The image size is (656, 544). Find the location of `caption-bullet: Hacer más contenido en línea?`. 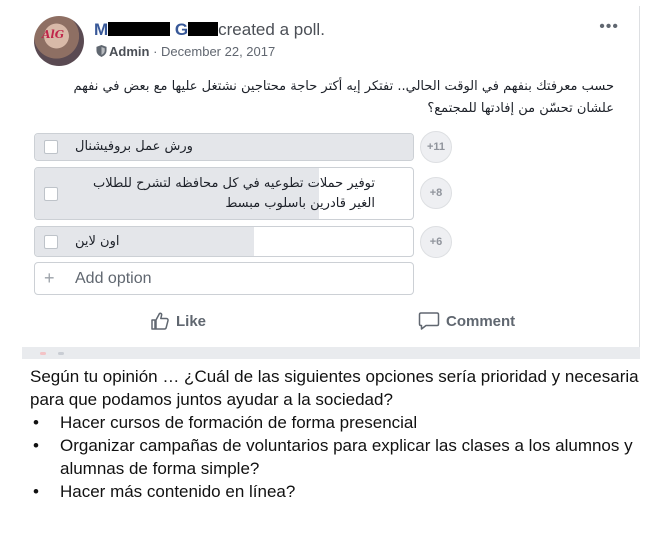

caption-bullet: Hacer más contenido en línea? is located at coordinates (335, 491).